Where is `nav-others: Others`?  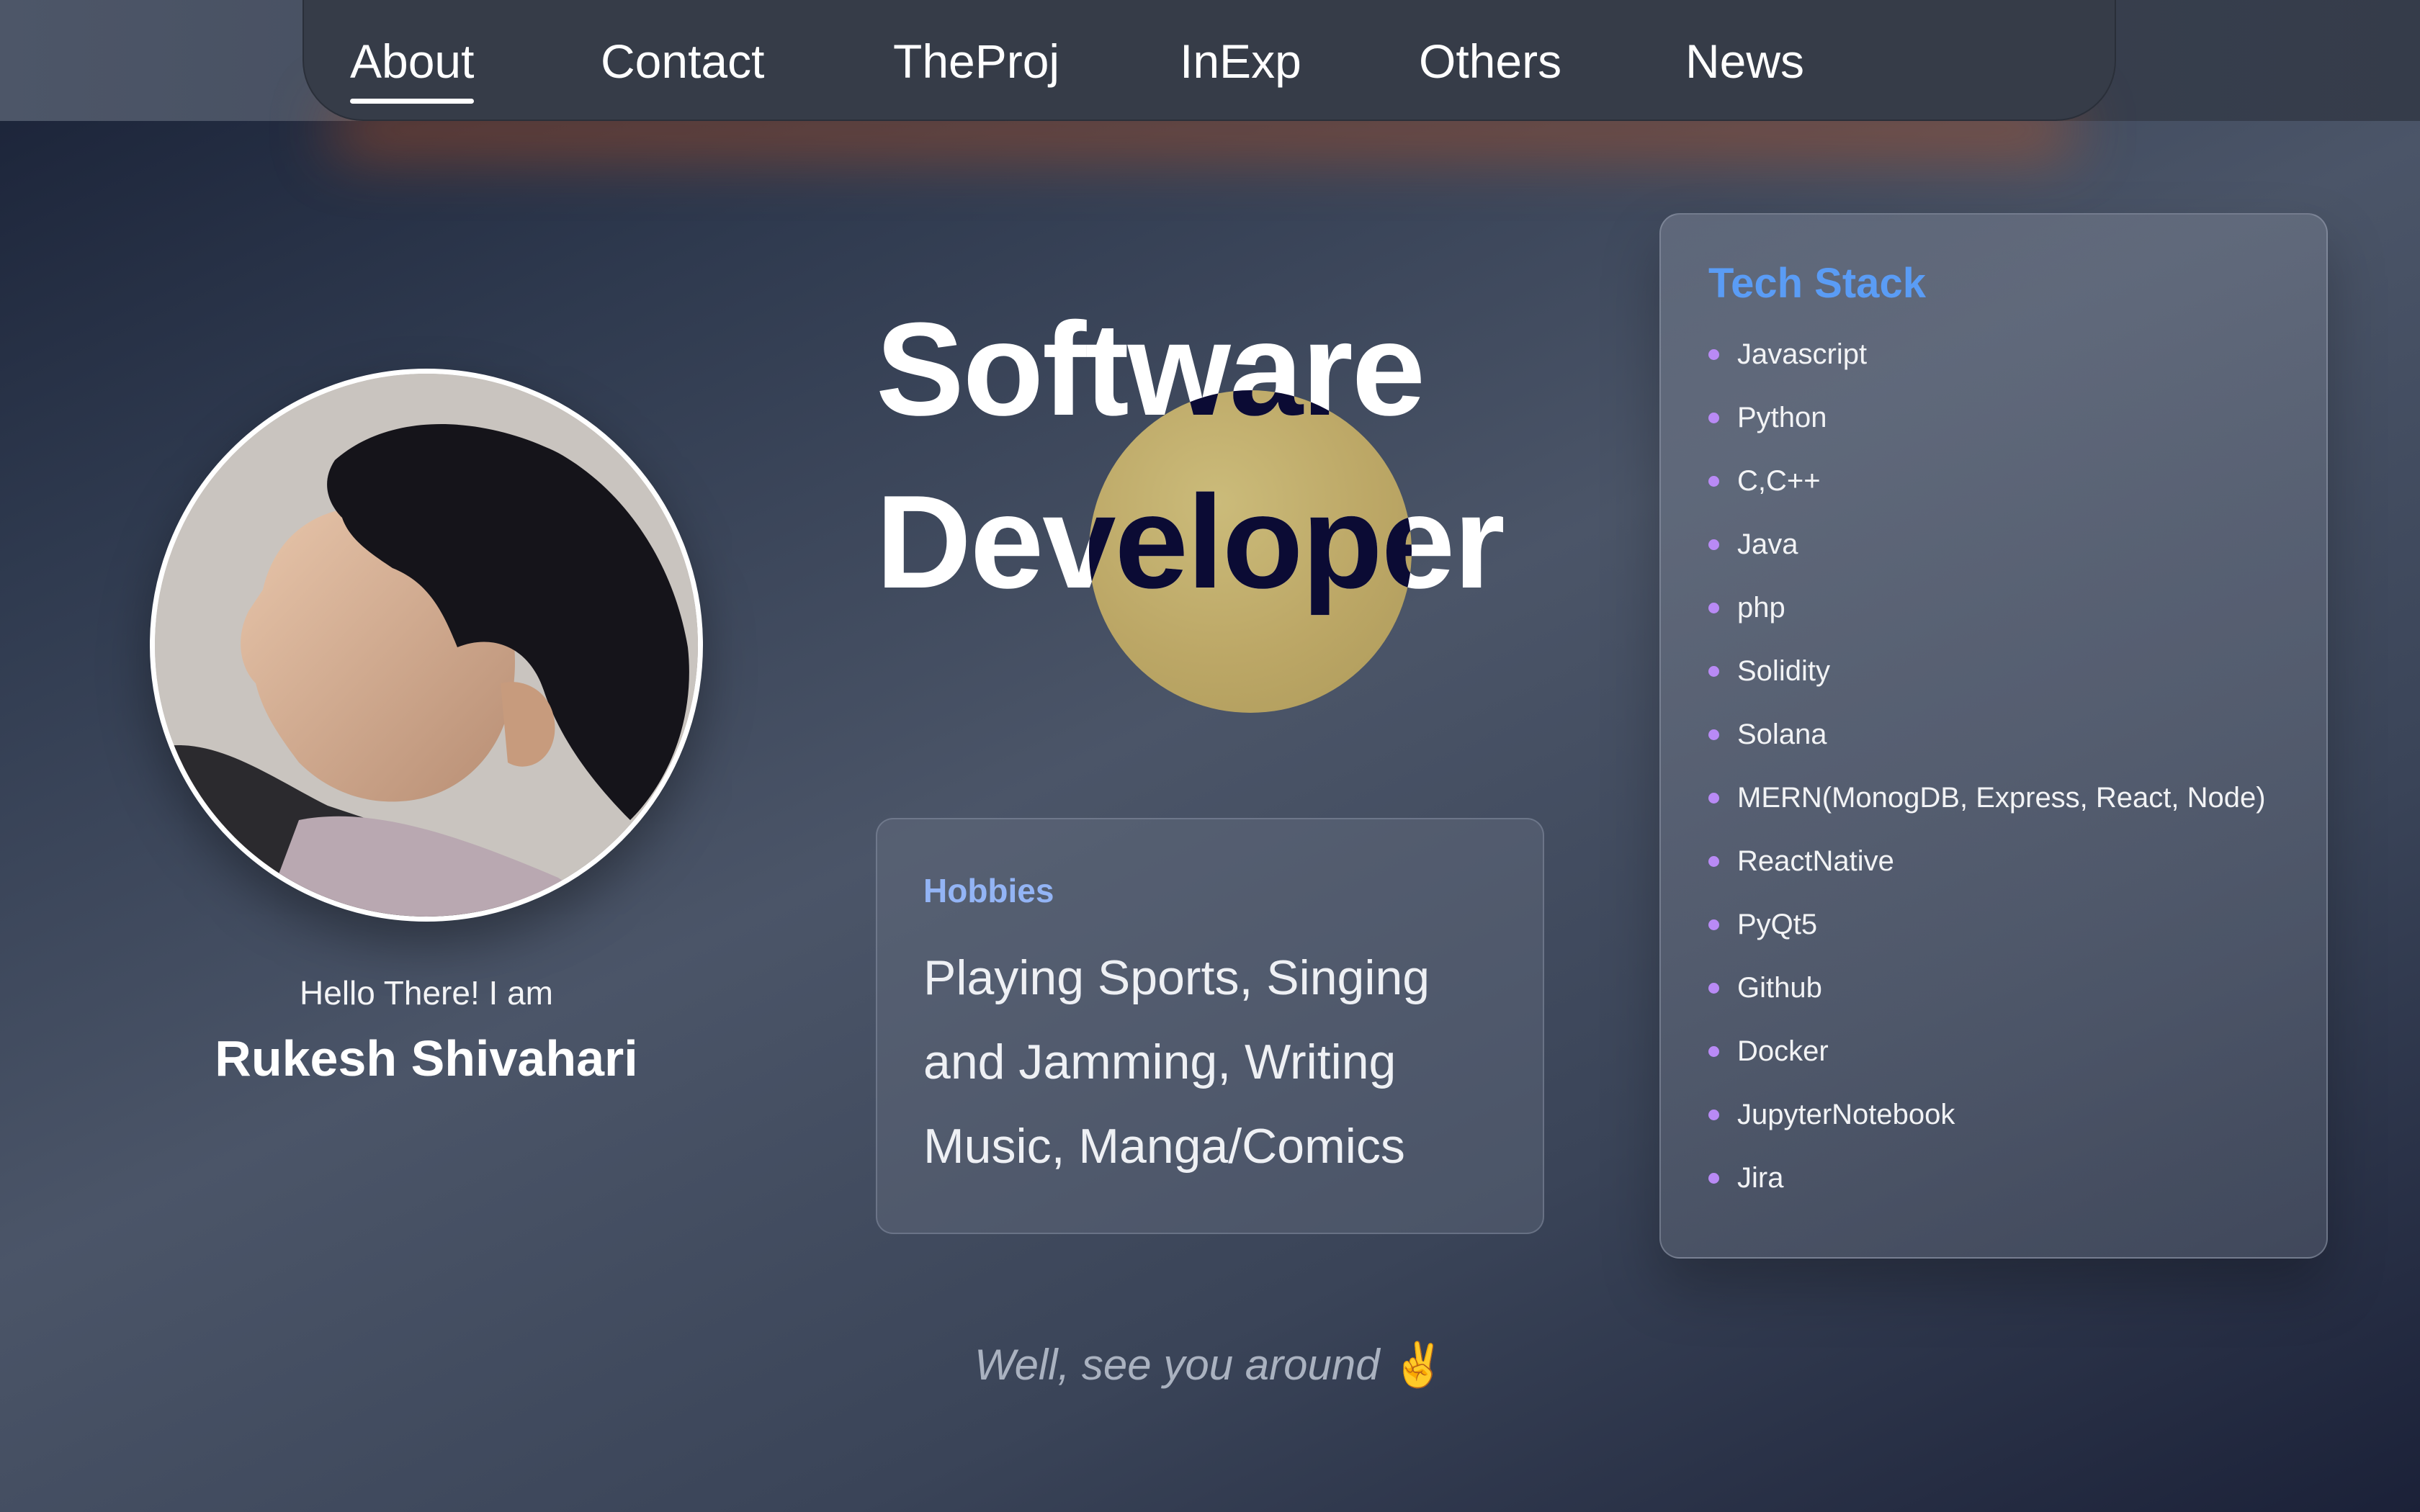 nav-others: Others is located at coordinates (1490, 61).